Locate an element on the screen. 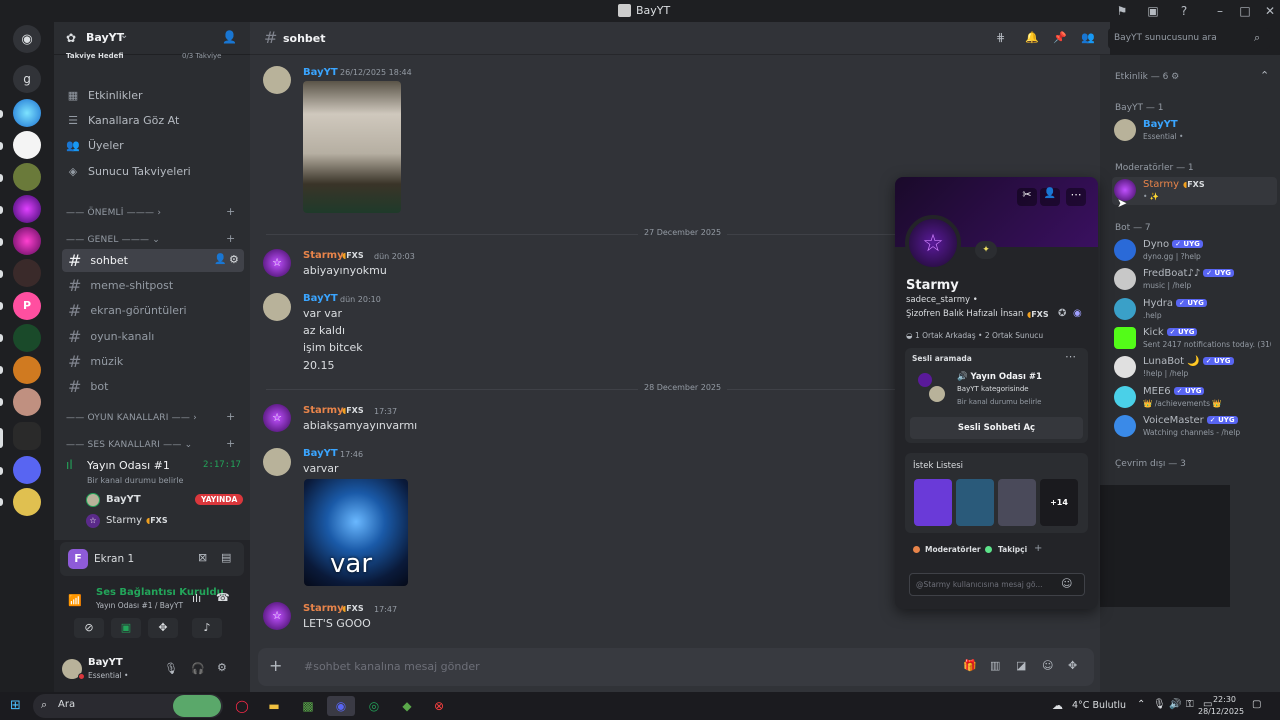  mutual-info: ◒ 1 Ortak Arkadaş • 2 Ortak Sunucu is located at coordinates (974, 335).